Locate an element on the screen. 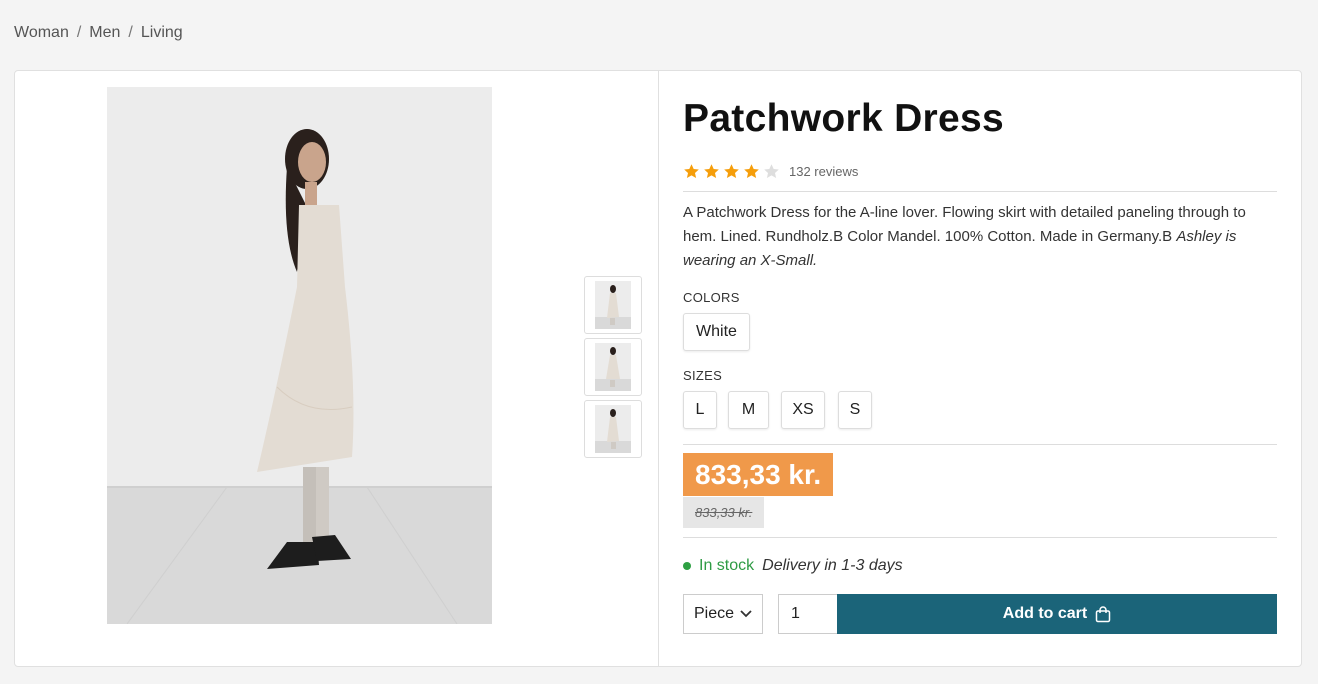  size-option-xs: XS is located at coordinates (803, 410).